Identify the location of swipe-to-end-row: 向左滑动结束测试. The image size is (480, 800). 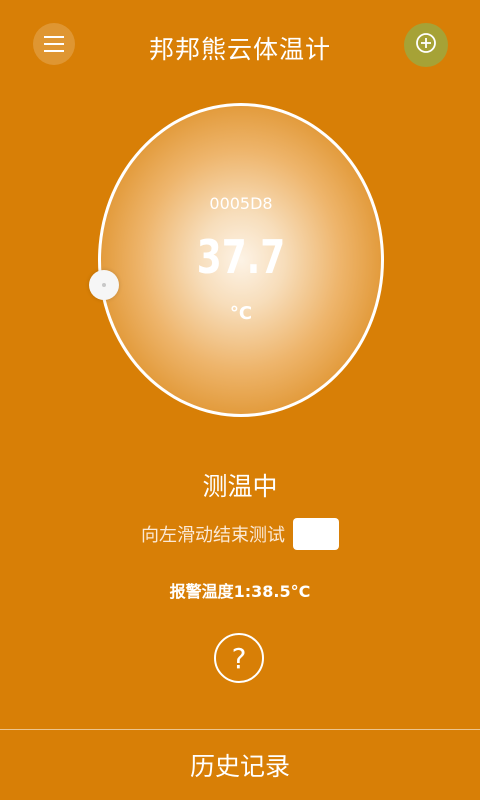
(240, 534).